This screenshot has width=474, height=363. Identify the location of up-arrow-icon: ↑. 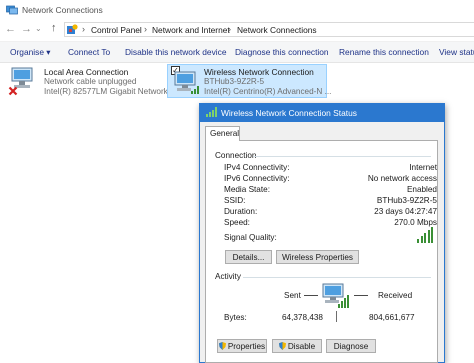
(54, 28).